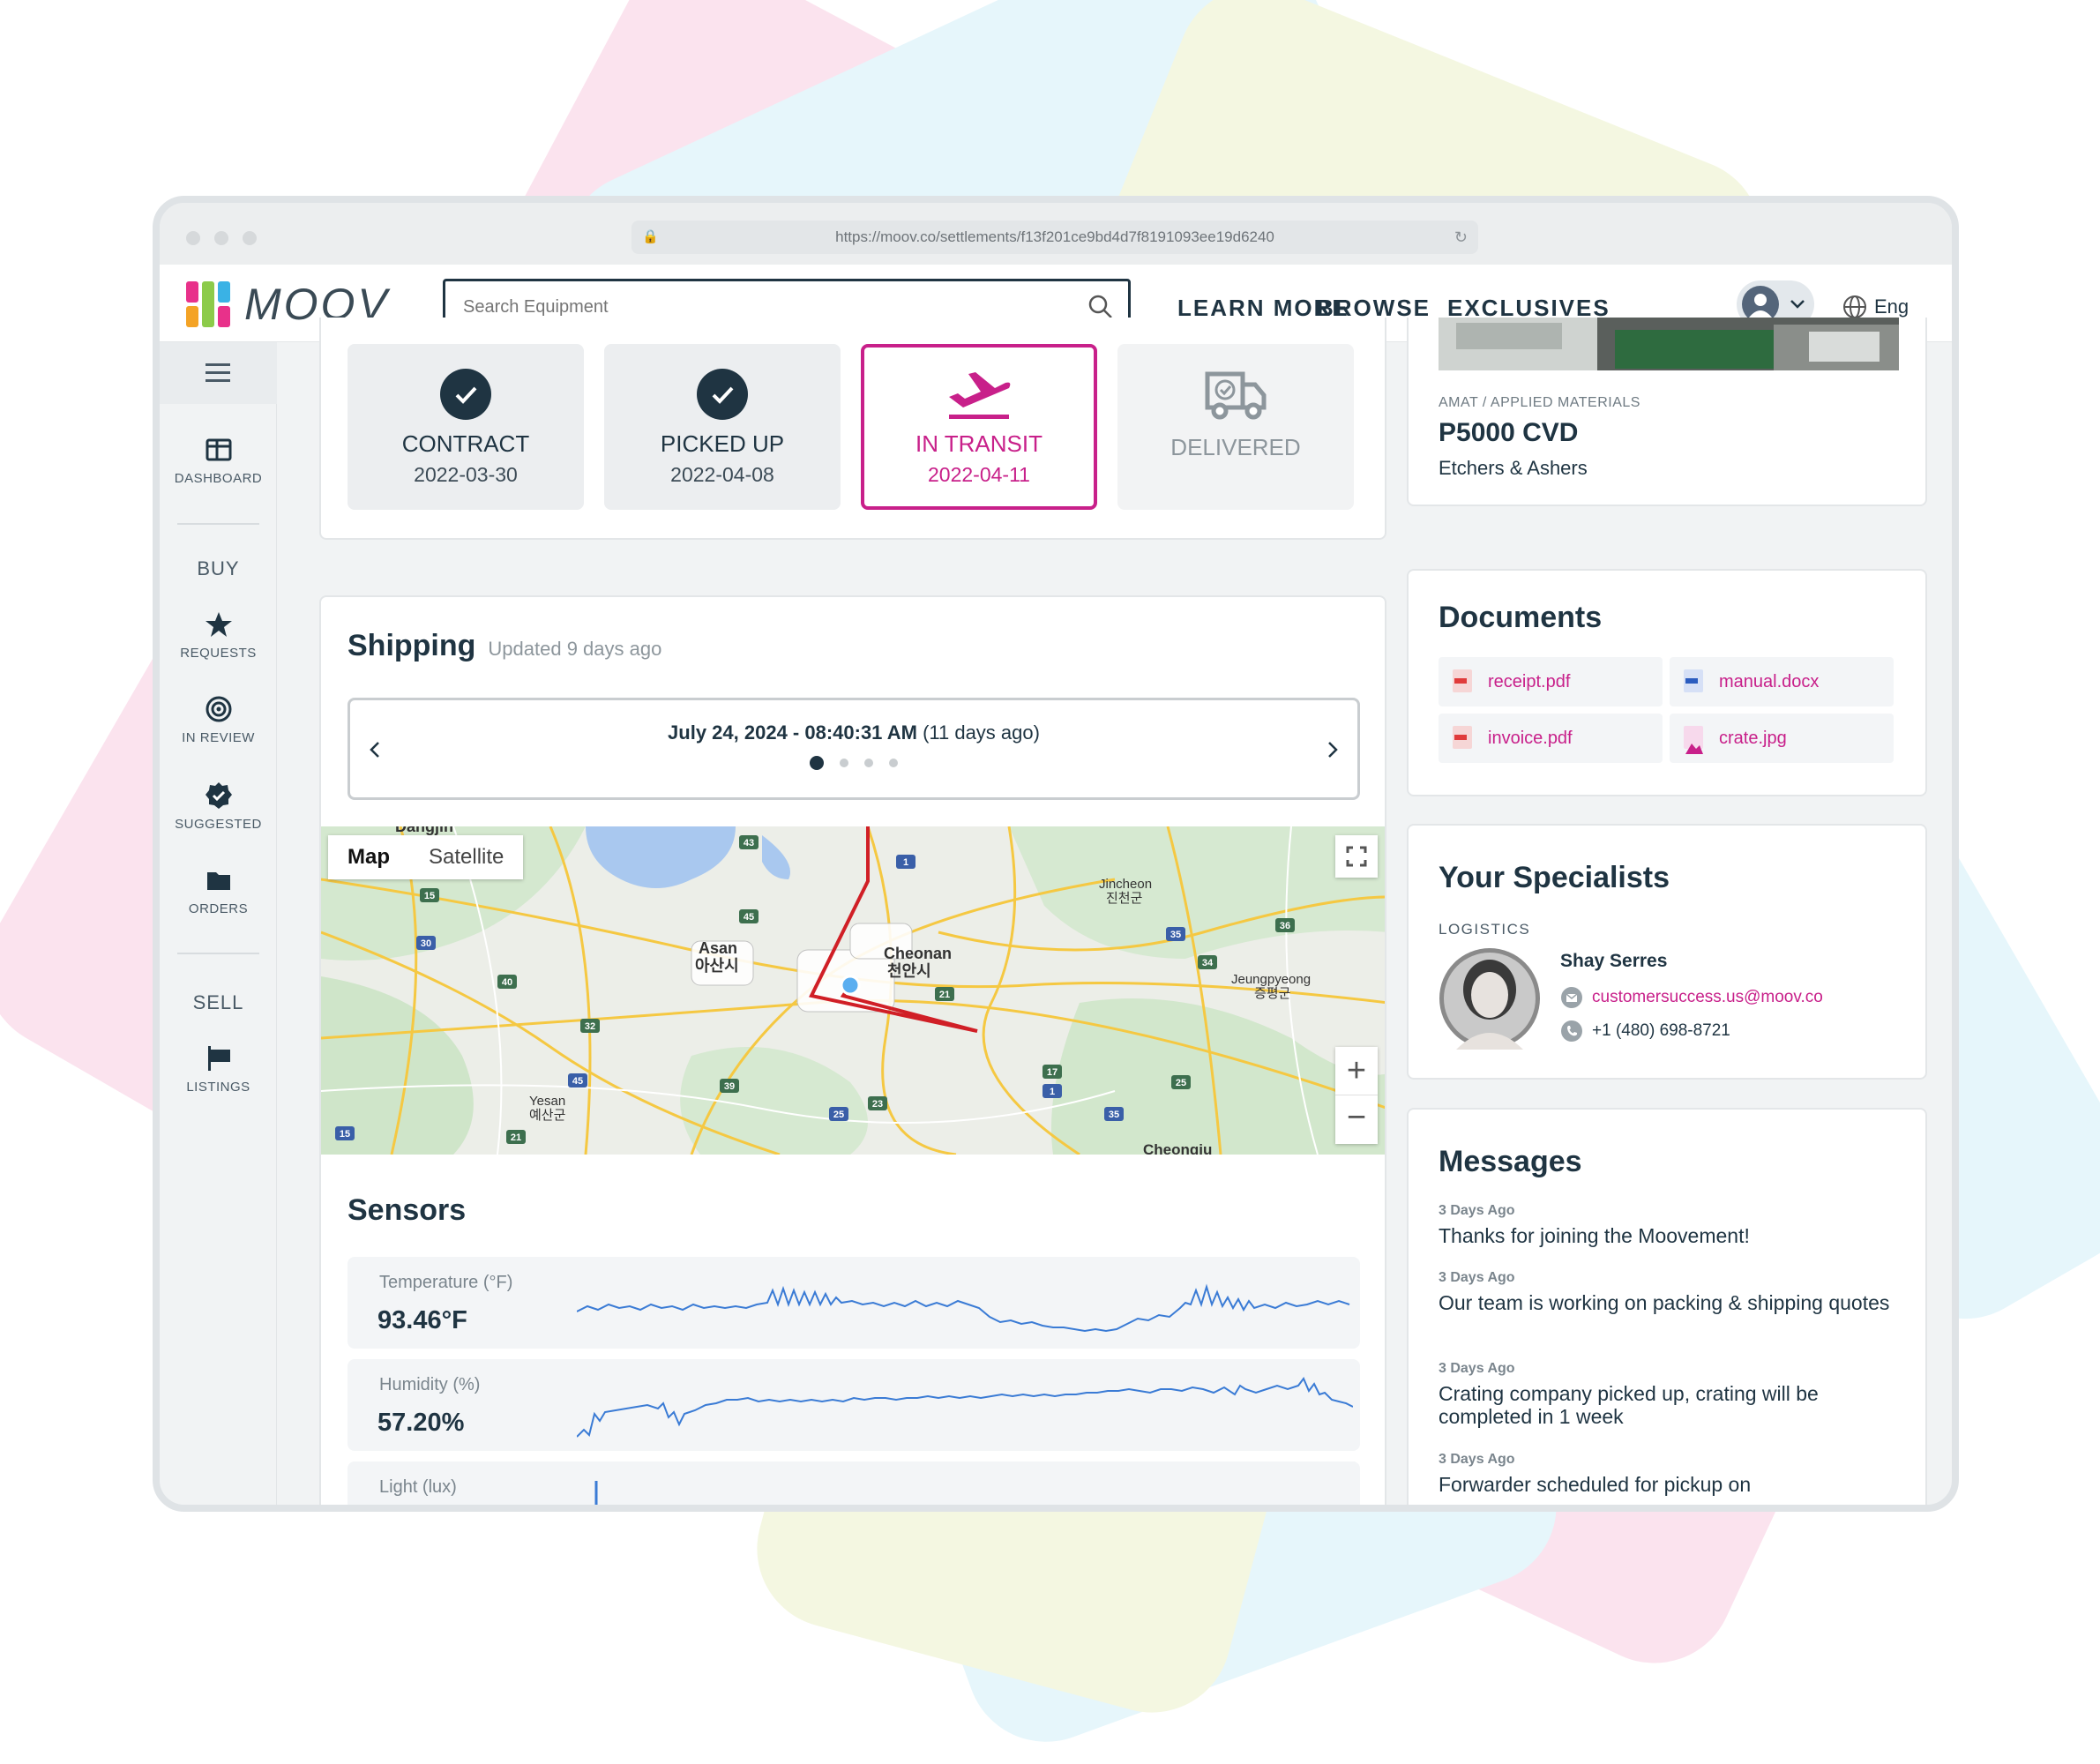 The image size is (2100, 1764). What do you see at coordinates (219, 1058) in the screenshot?
I see `sign-post-icon` at bounding box center [219, 1058].